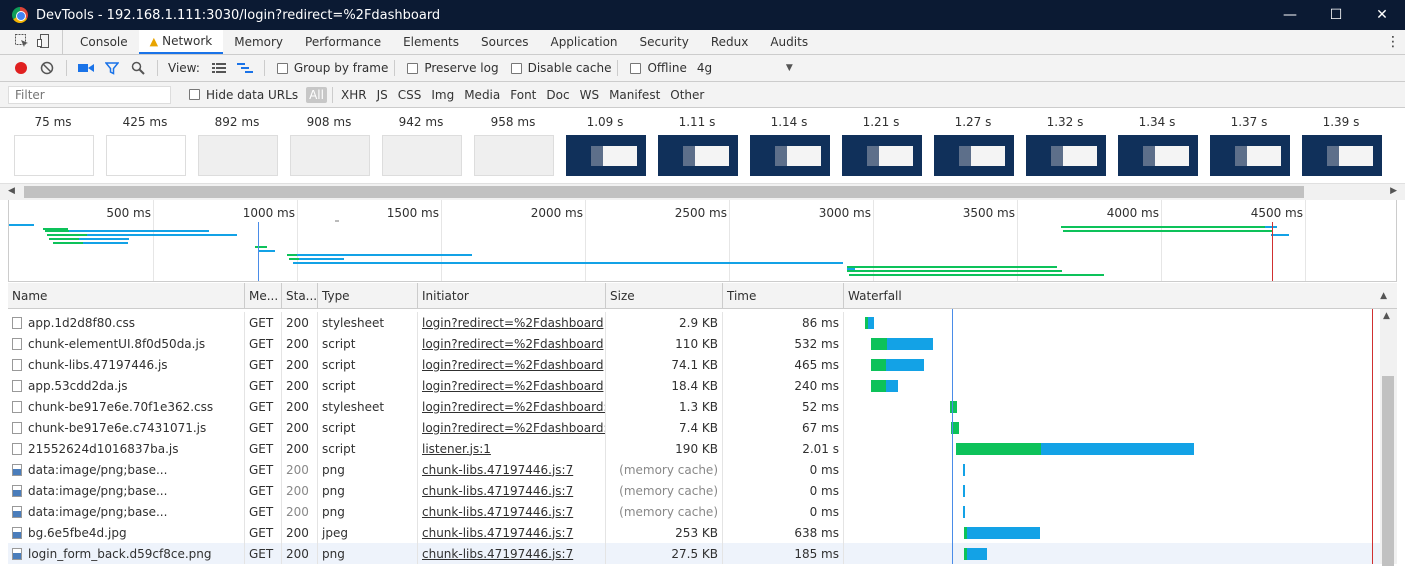 The height and width of the screenshot is (566, 1405). What do you see at coordinates (482, 95) in the screenshot?
I see `filter-media: Media` at bounding box center [482, 95].